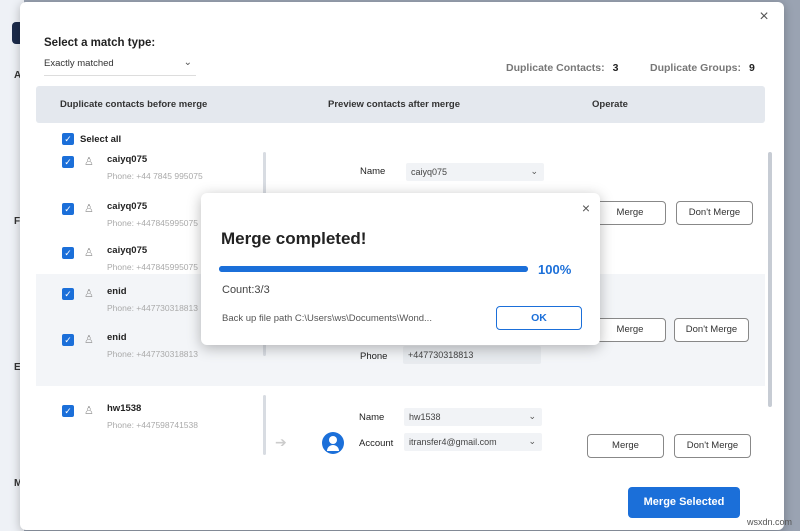 Image resolution: width=800 pixels, height=531 pixels. I want to click on progress-bar, so click(373, 269).